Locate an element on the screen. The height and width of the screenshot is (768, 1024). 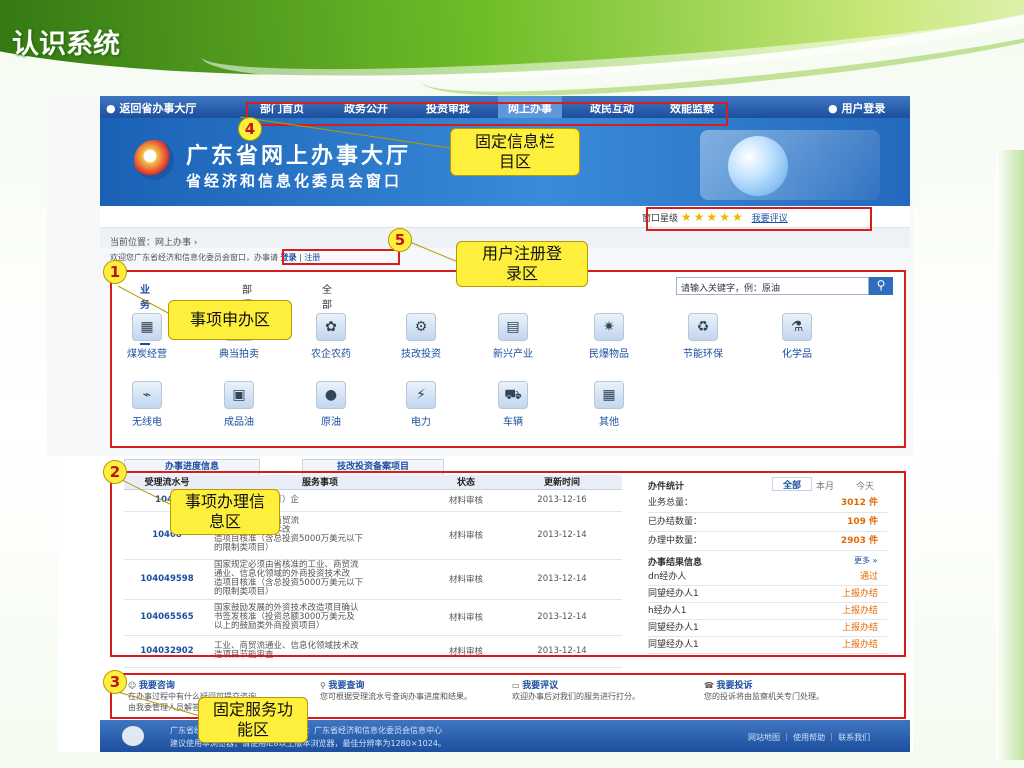
badge-2: 2 is located at coordinates (115, 472).